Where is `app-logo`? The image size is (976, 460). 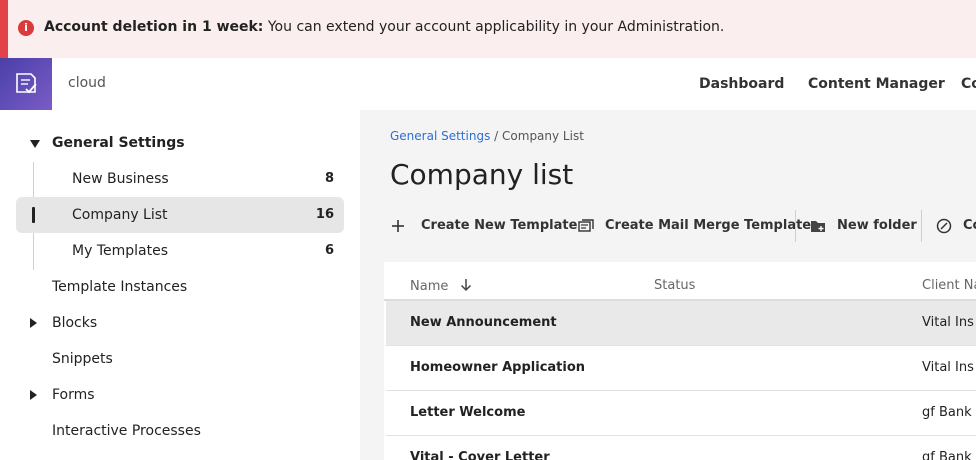
app-logo is located at coordinates (26, 84).